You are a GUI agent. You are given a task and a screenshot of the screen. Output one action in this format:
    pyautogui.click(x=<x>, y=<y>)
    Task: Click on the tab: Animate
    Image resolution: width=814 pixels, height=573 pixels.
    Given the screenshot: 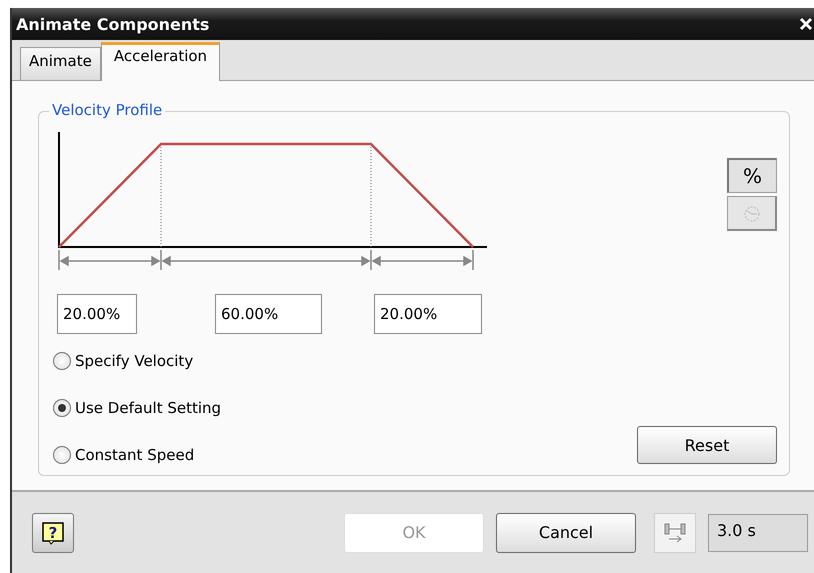 What is the action you would take?
    pyautogui.click(x=60, y=63)
    